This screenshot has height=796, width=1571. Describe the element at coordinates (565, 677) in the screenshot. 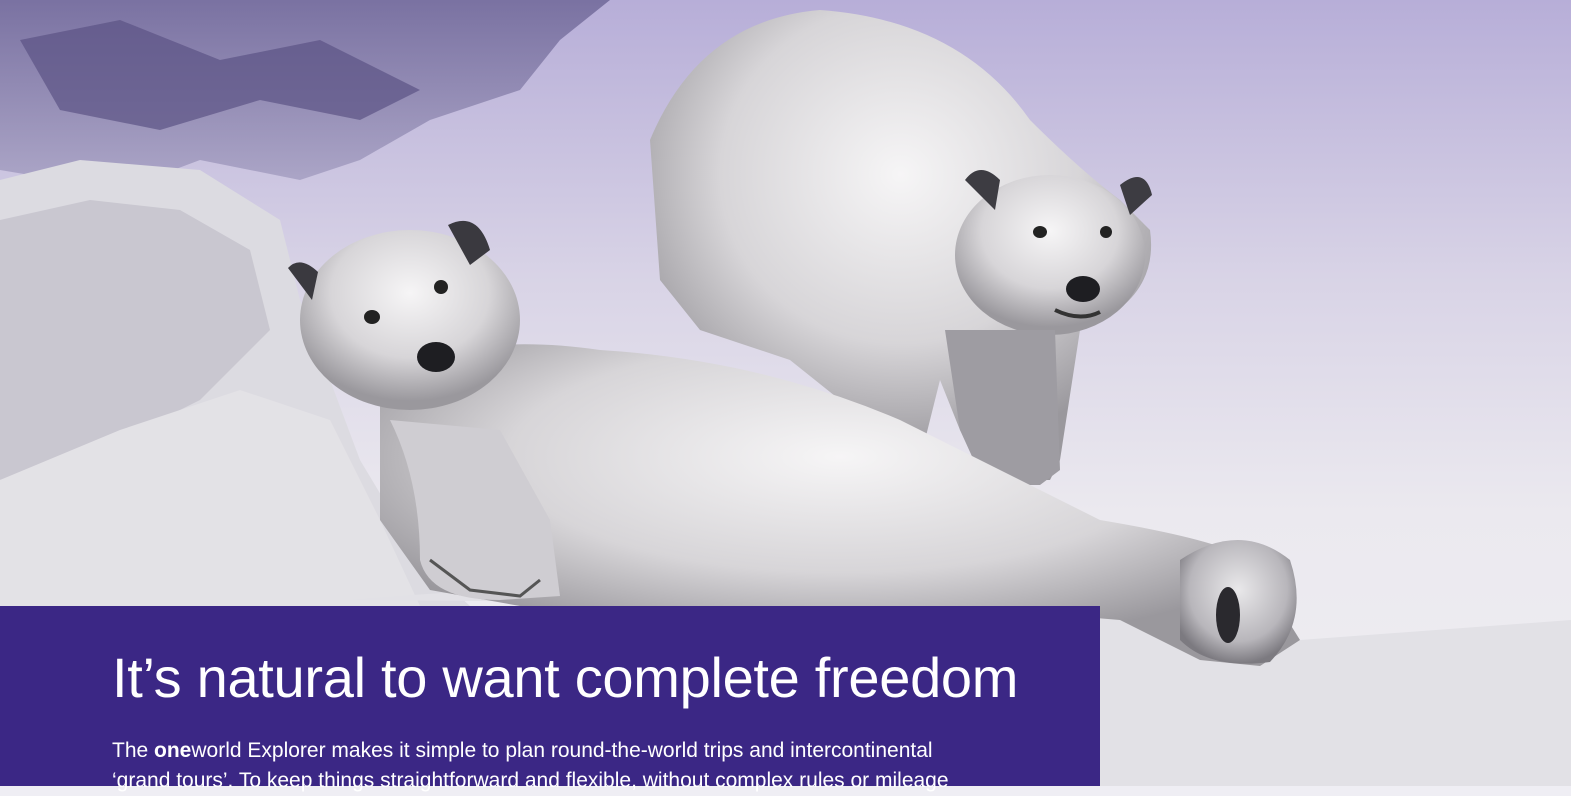

I see `promo-headline: It’s natural to want complete freedom` at that location.